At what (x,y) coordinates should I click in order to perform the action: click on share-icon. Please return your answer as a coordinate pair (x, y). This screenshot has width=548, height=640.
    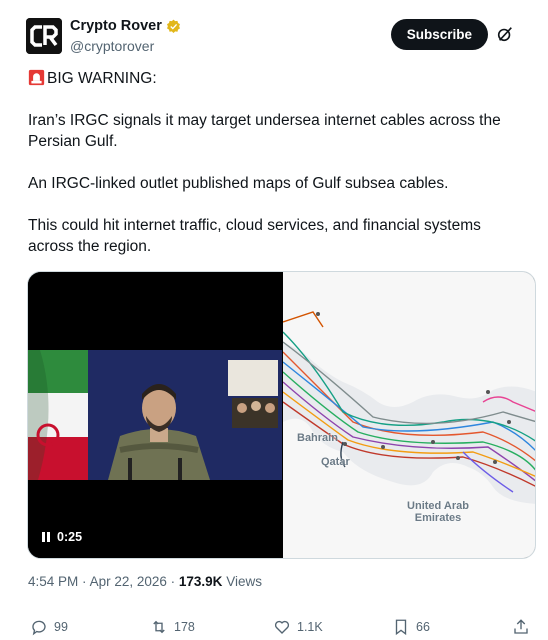
    Looking at the image, I should click on (521, 626).